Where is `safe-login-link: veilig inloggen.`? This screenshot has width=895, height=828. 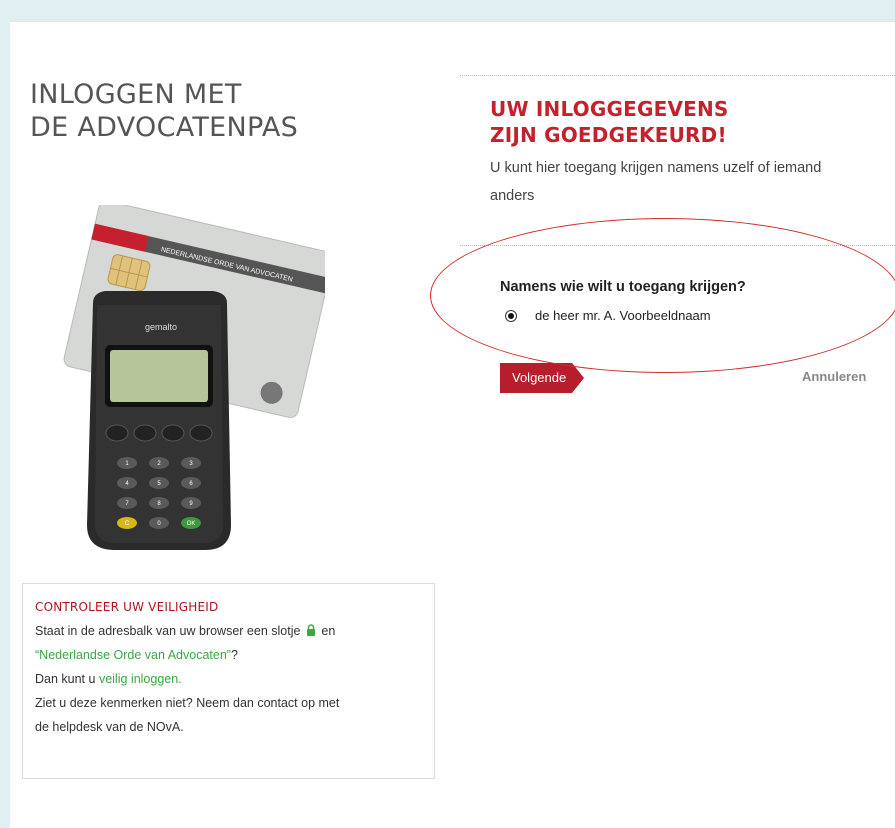 safe-login-link: veilig inloggen. is located at coordinates (140, 679).